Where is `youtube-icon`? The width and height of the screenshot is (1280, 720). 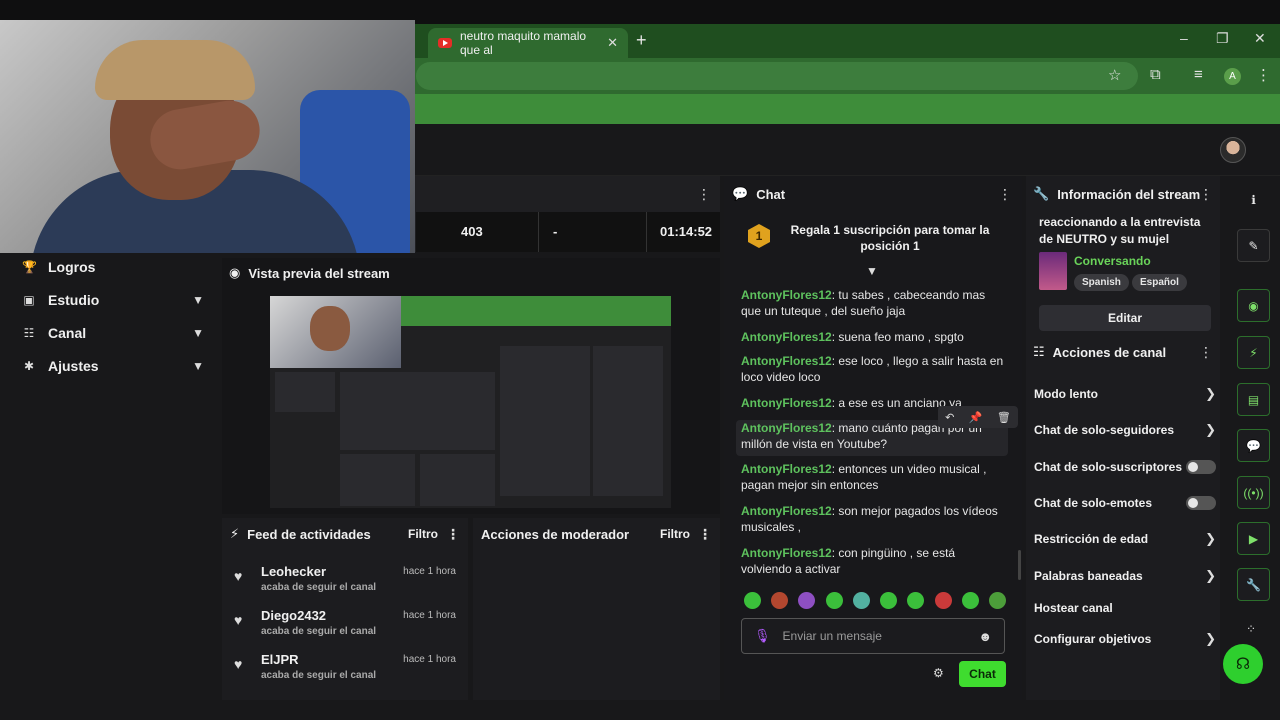 youtube-icon is located at coordinates (445, 43).